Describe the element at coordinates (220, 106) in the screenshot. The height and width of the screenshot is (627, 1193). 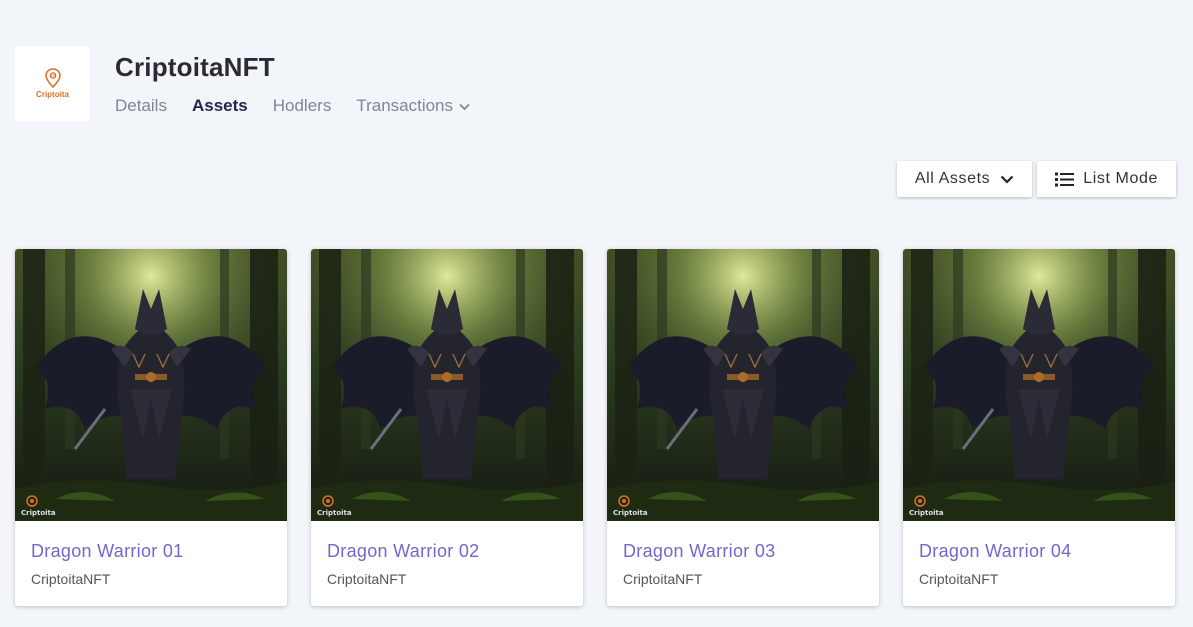
I see `tab-assets: Assets` at that location.